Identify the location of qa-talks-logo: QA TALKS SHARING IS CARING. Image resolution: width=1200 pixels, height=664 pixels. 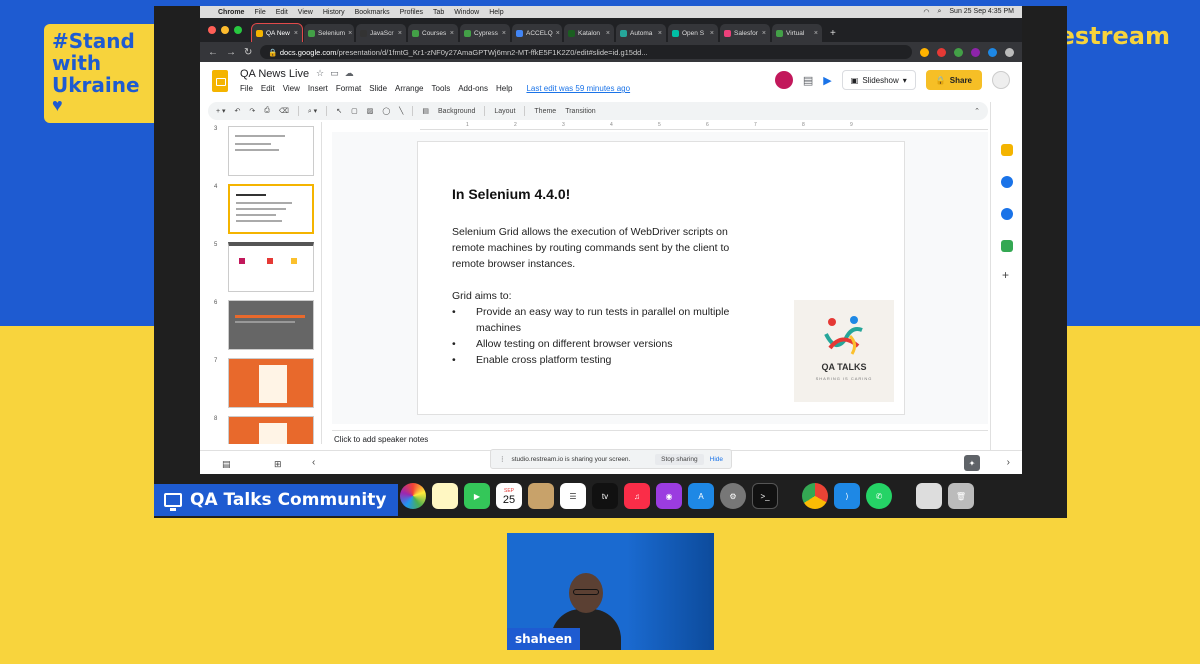
(844, 351).